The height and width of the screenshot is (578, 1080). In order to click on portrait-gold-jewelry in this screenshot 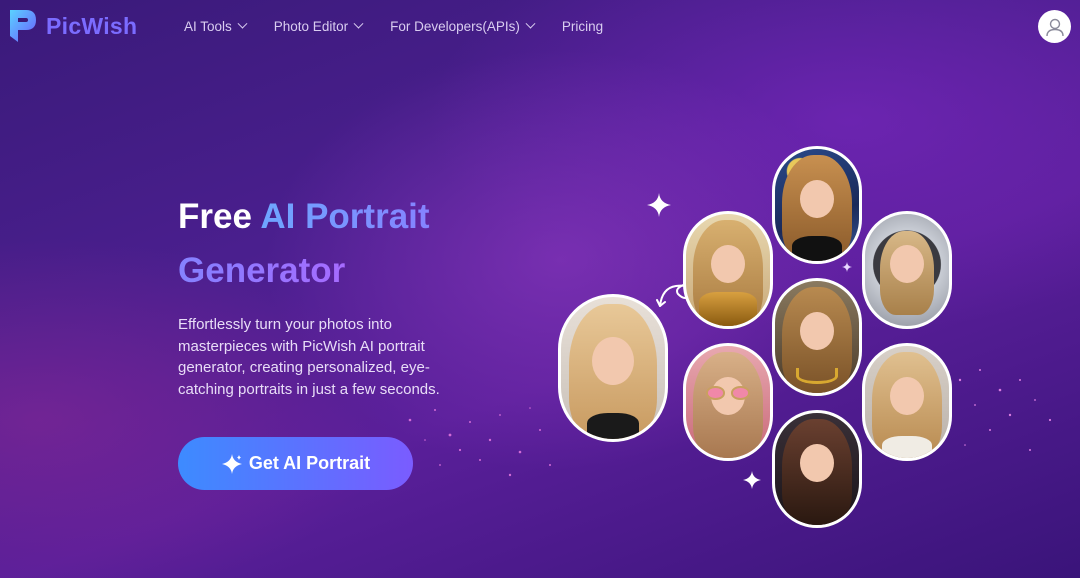, I will do `click(817, 337)`.